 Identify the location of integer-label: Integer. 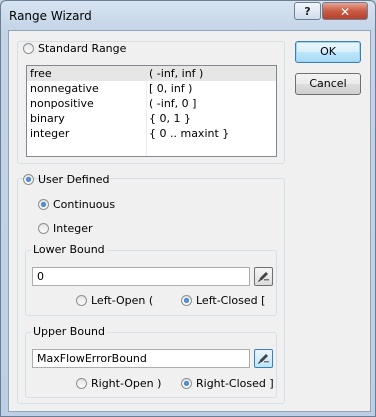
(73, 228).